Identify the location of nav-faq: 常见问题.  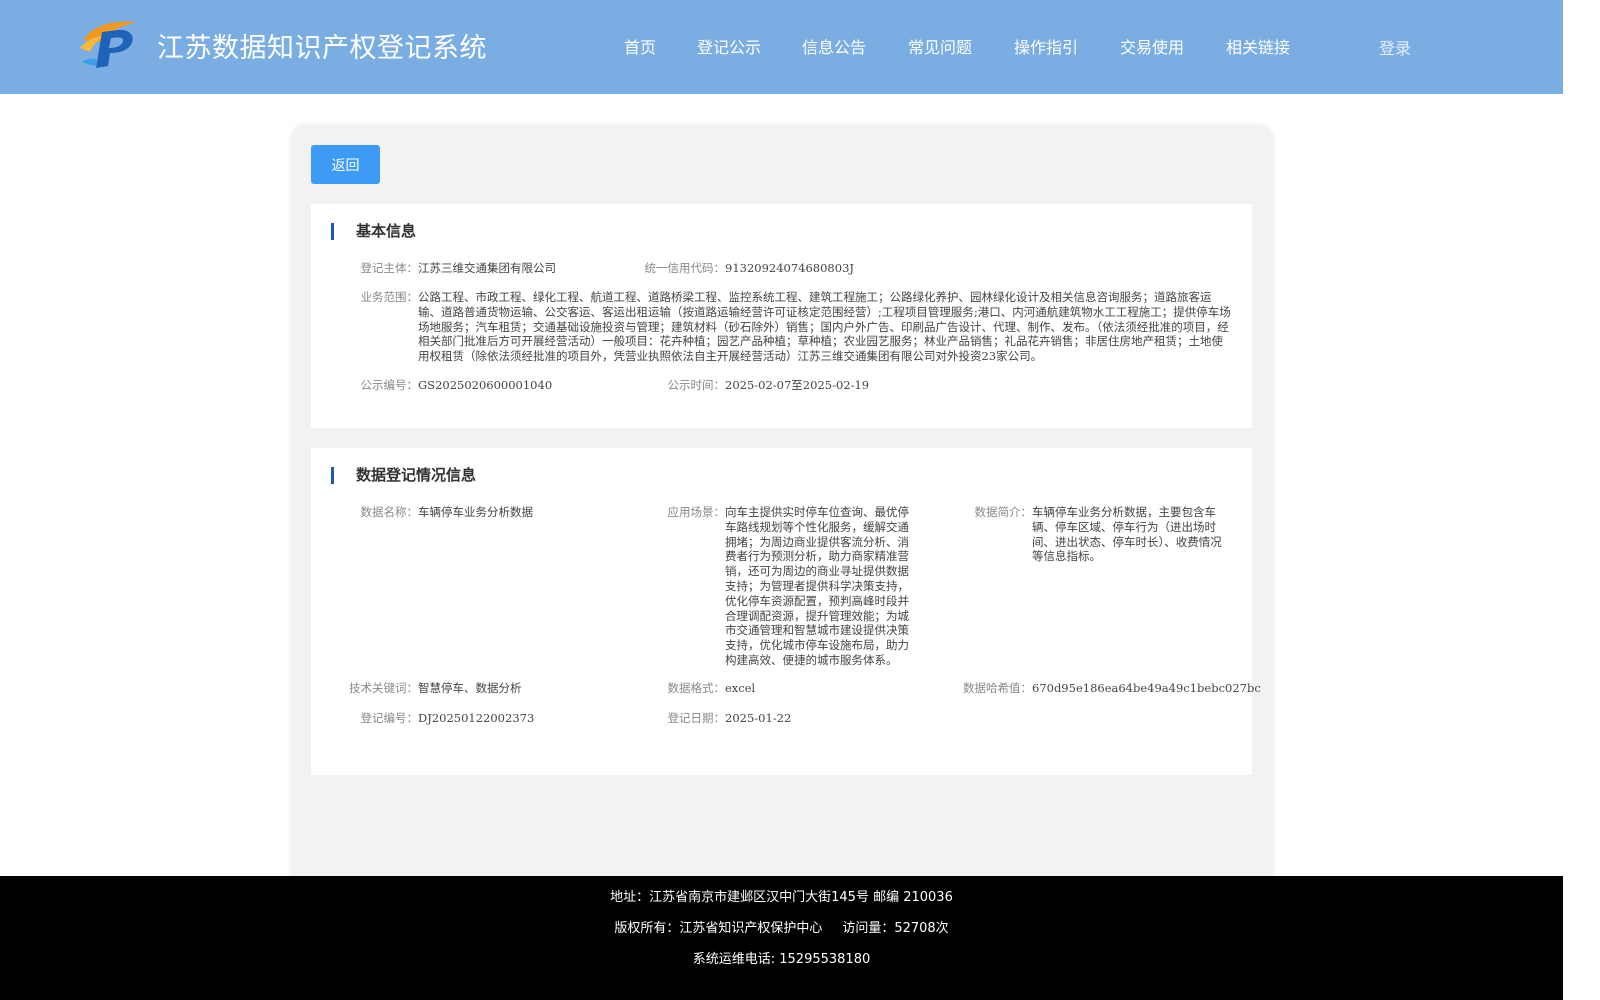
(940, 46).